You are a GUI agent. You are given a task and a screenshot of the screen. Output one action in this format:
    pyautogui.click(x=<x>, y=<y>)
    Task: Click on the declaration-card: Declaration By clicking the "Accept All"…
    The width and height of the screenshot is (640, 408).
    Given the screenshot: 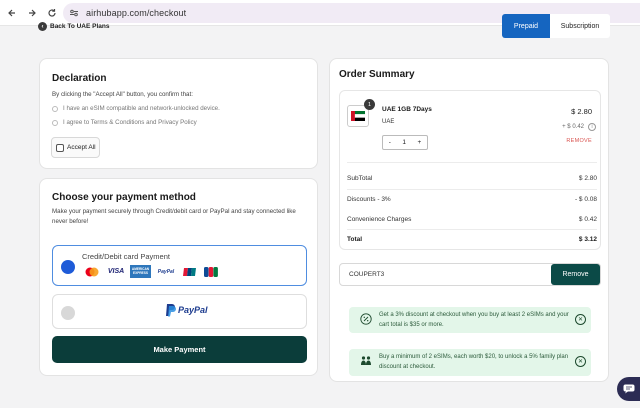 What is the action you would take?
    pyautogui.click(x=178, y=113)
    